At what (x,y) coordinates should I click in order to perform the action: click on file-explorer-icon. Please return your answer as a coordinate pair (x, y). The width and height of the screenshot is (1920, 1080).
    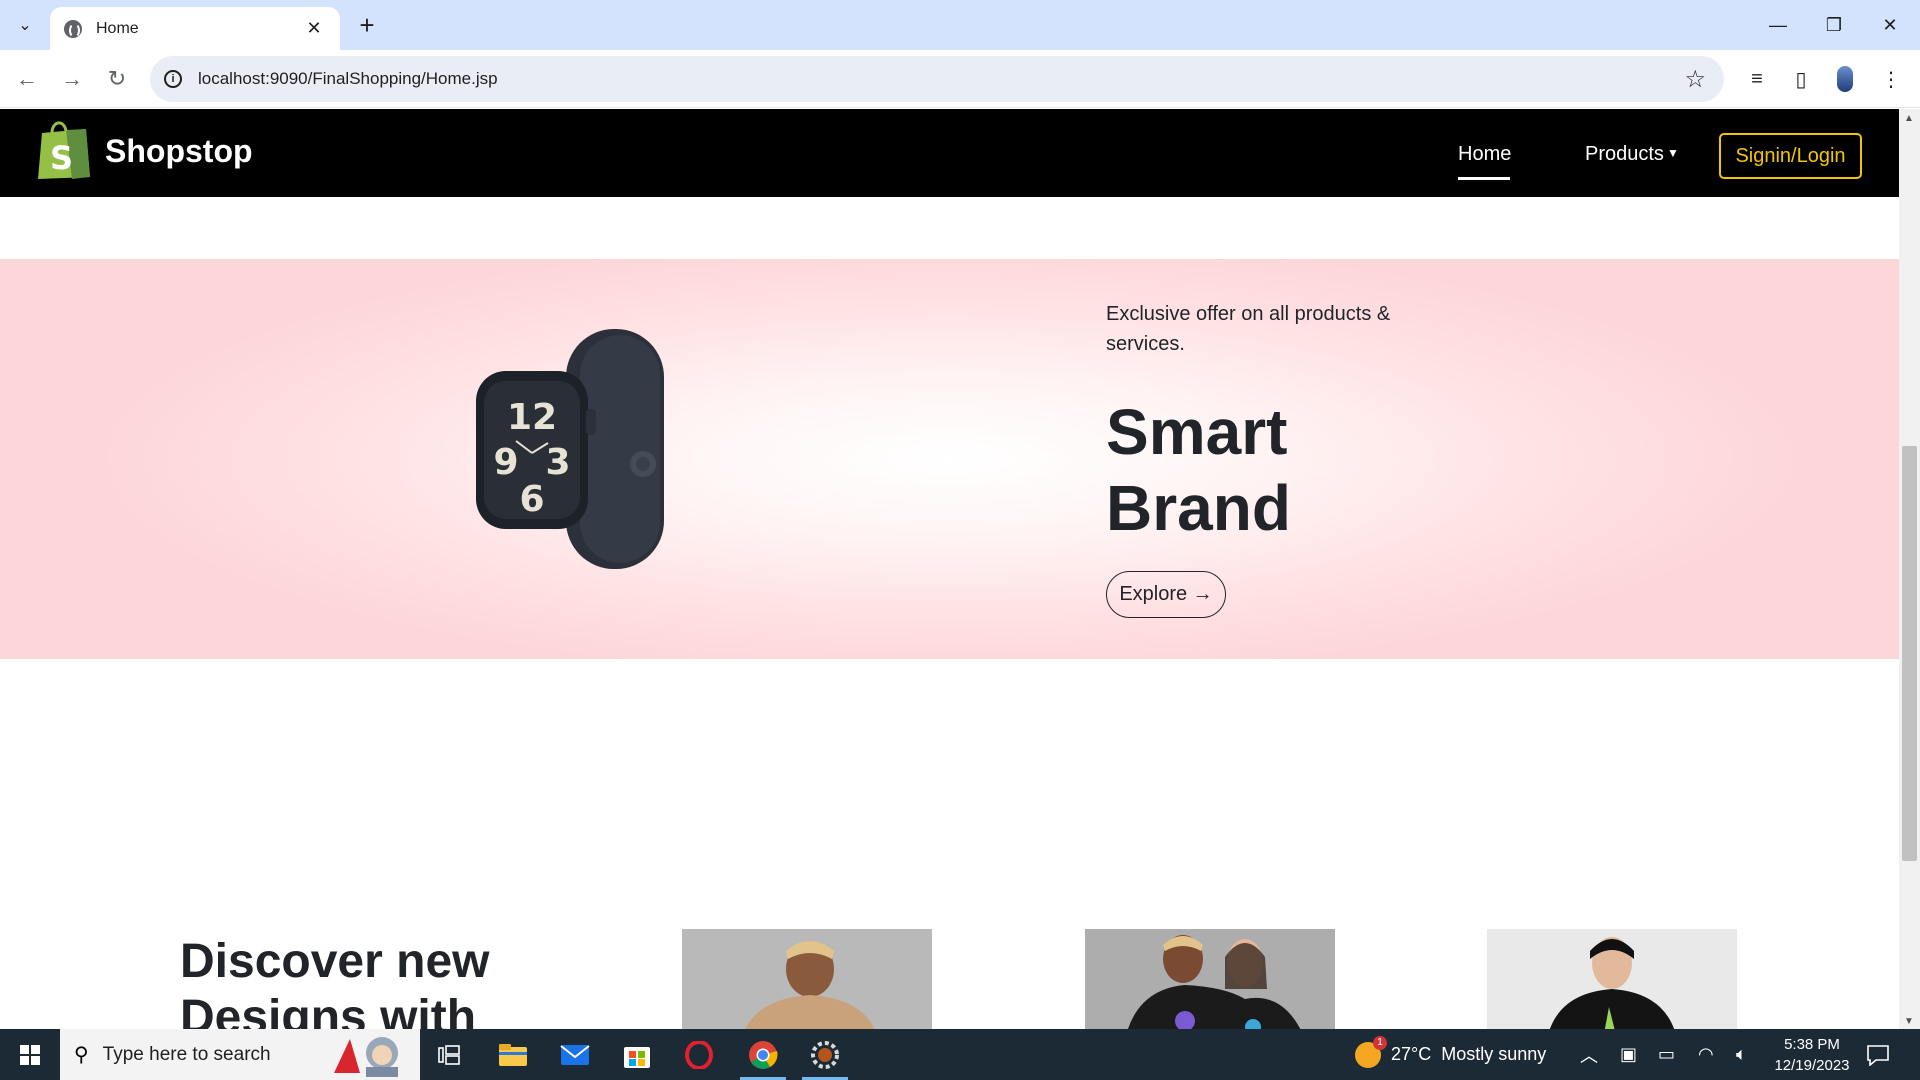
    Looking at the image, I should click on (513, 1054).